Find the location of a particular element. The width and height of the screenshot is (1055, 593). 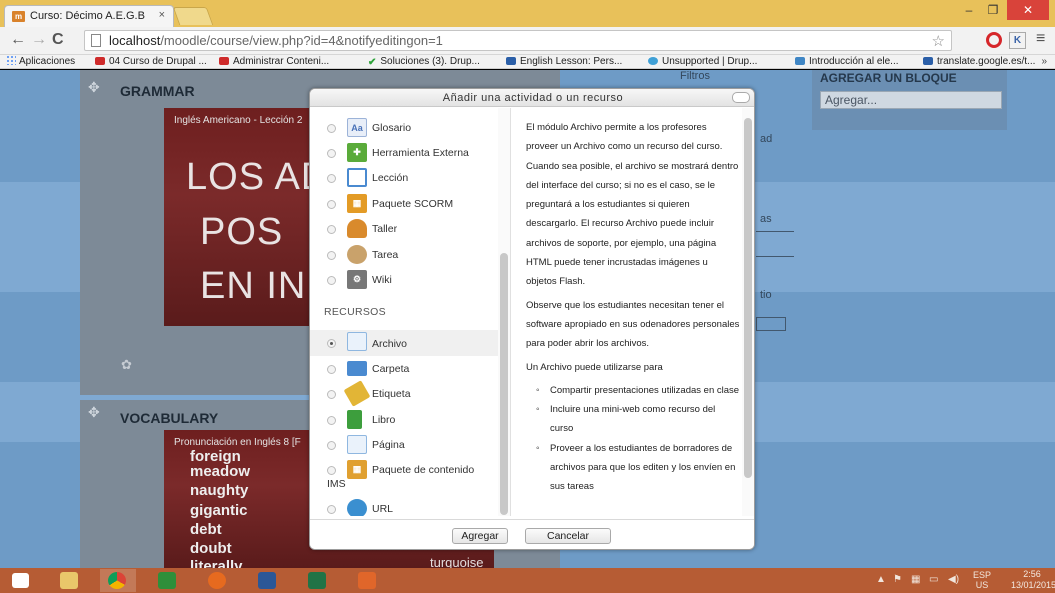

puzzle-icon: ✚ is located at coordinates (357, 152).